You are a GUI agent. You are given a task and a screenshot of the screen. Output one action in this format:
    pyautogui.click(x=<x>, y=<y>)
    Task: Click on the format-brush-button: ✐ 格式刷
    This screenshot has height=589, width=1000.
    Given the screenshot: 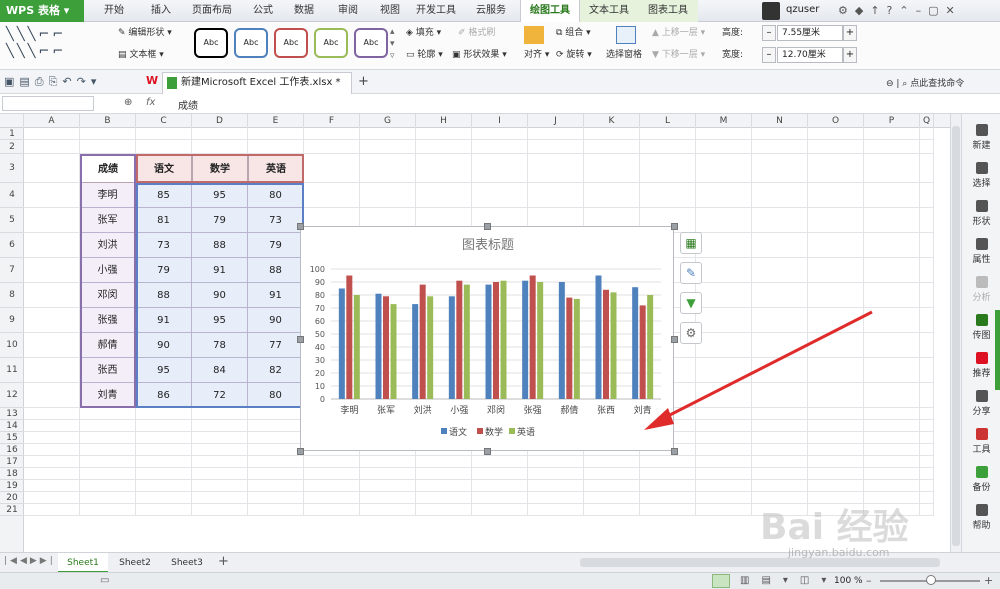 What is the action you would take?
    pyautogui.click(x=476, y=33)
    